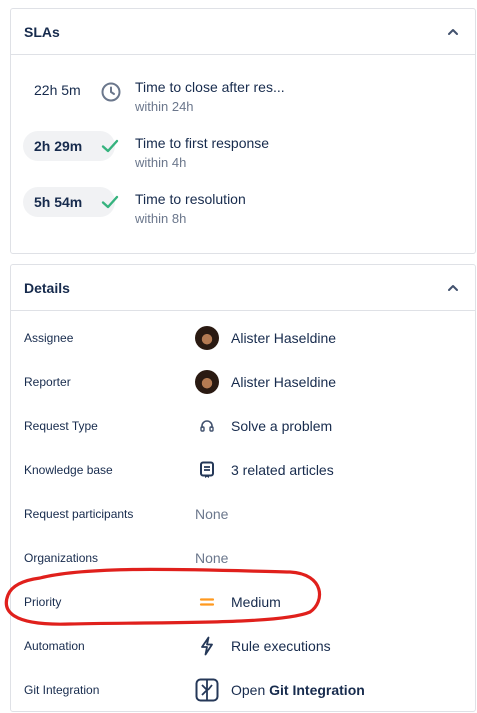 Image resolution: width=477 pixels, height=713 pixels. I want to click on sla-item-first-response: 2h 29m Time to first response within 4h, so click(244, 147).